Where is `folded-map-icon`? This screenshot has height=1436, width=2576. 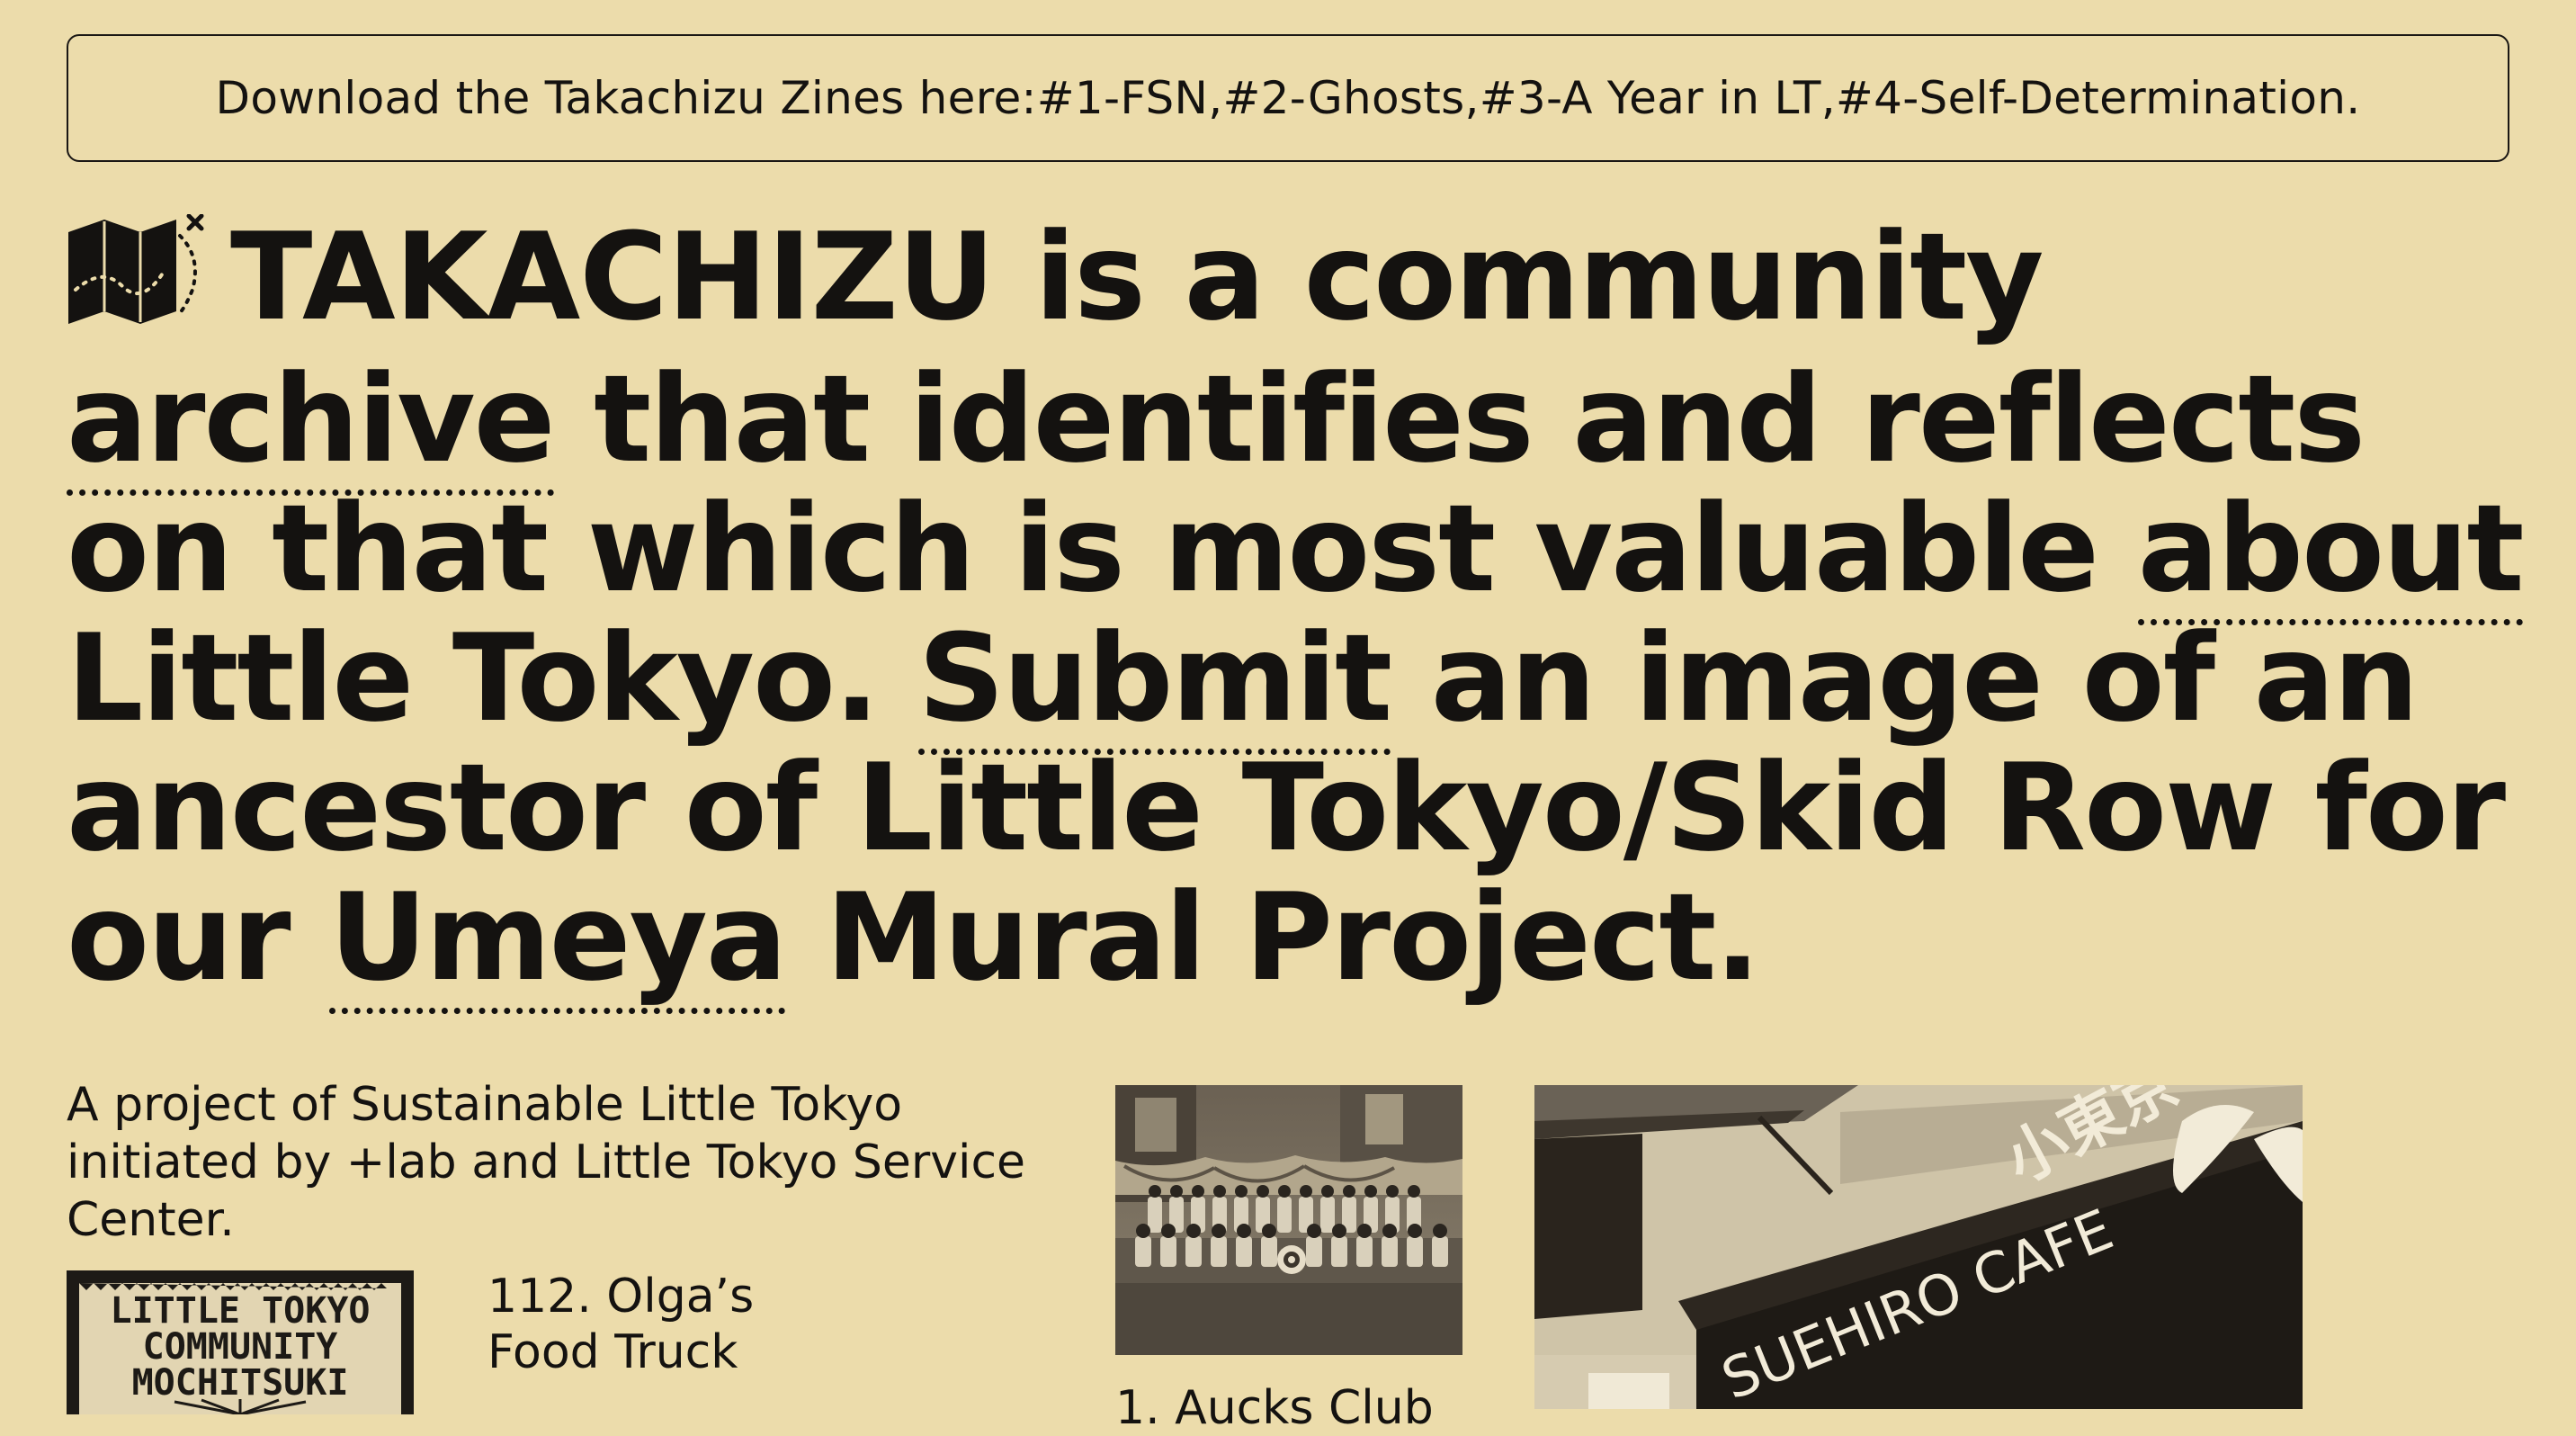 folded-map-icon is located at coordinates (138, 284).